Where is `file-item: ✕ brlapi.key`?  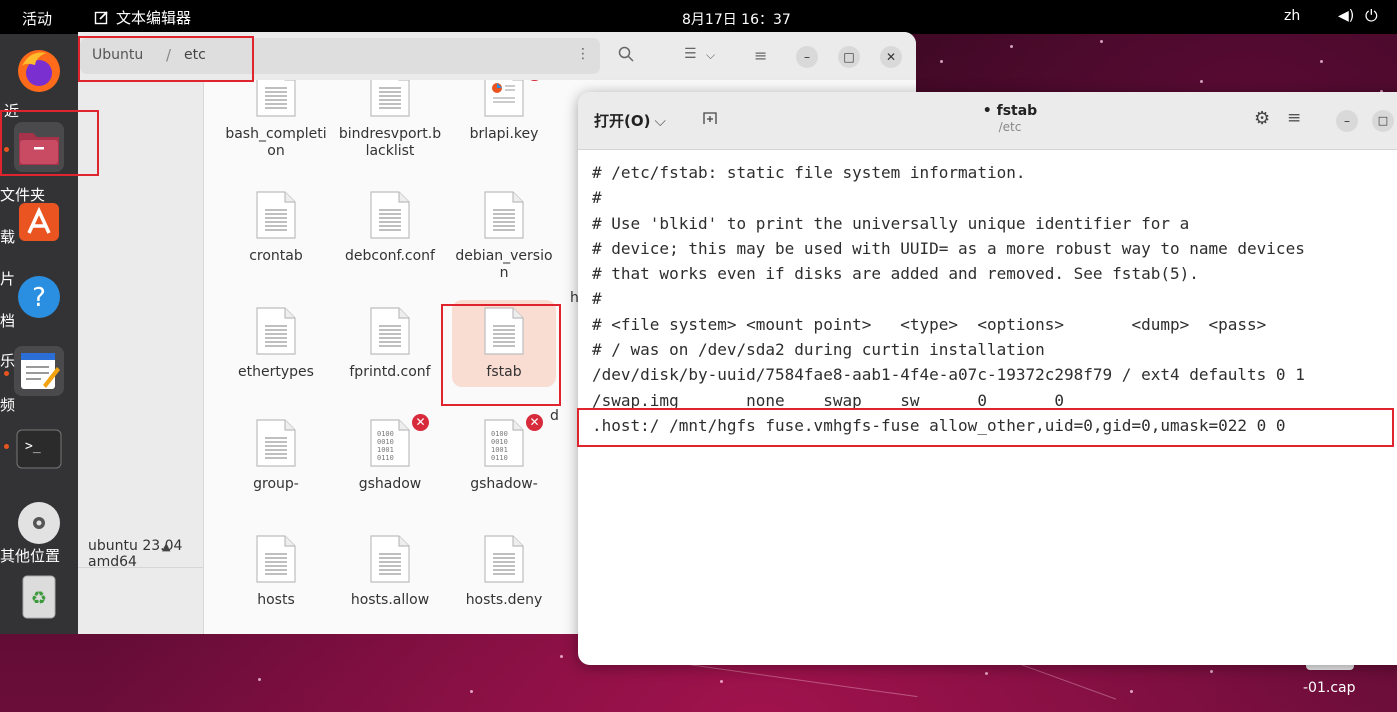
file-item: ✕ brlapi.key is located at coordinates (504, 111).